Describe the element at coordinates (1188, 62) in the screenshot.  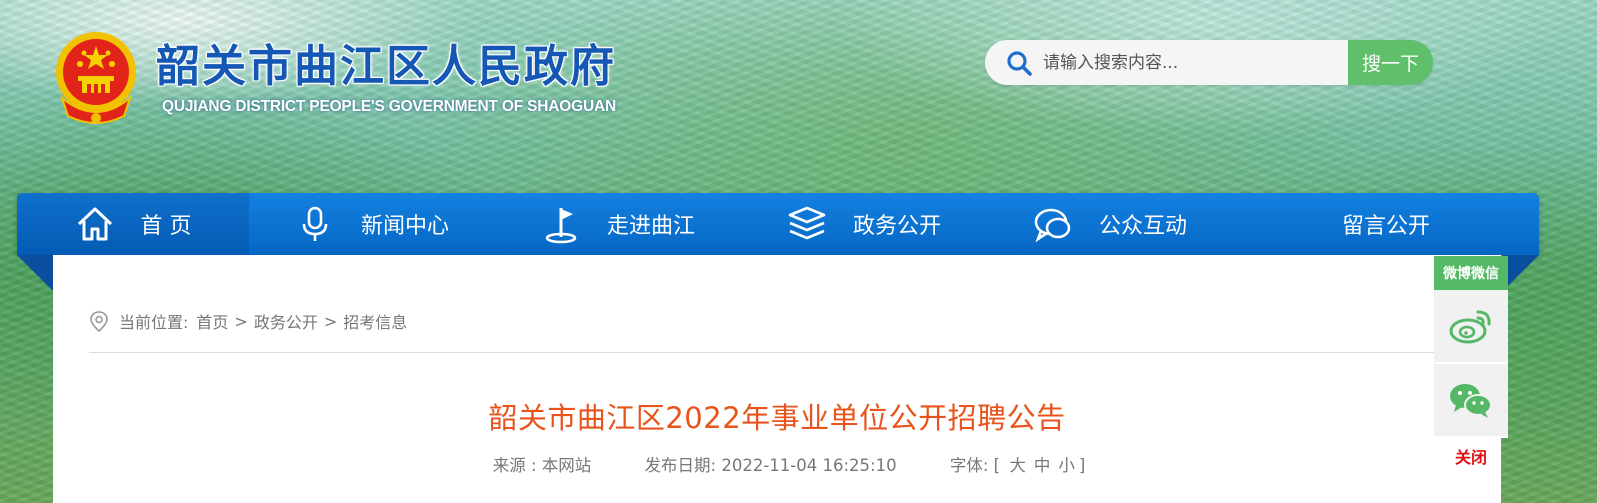
I see `search-input` at that location.